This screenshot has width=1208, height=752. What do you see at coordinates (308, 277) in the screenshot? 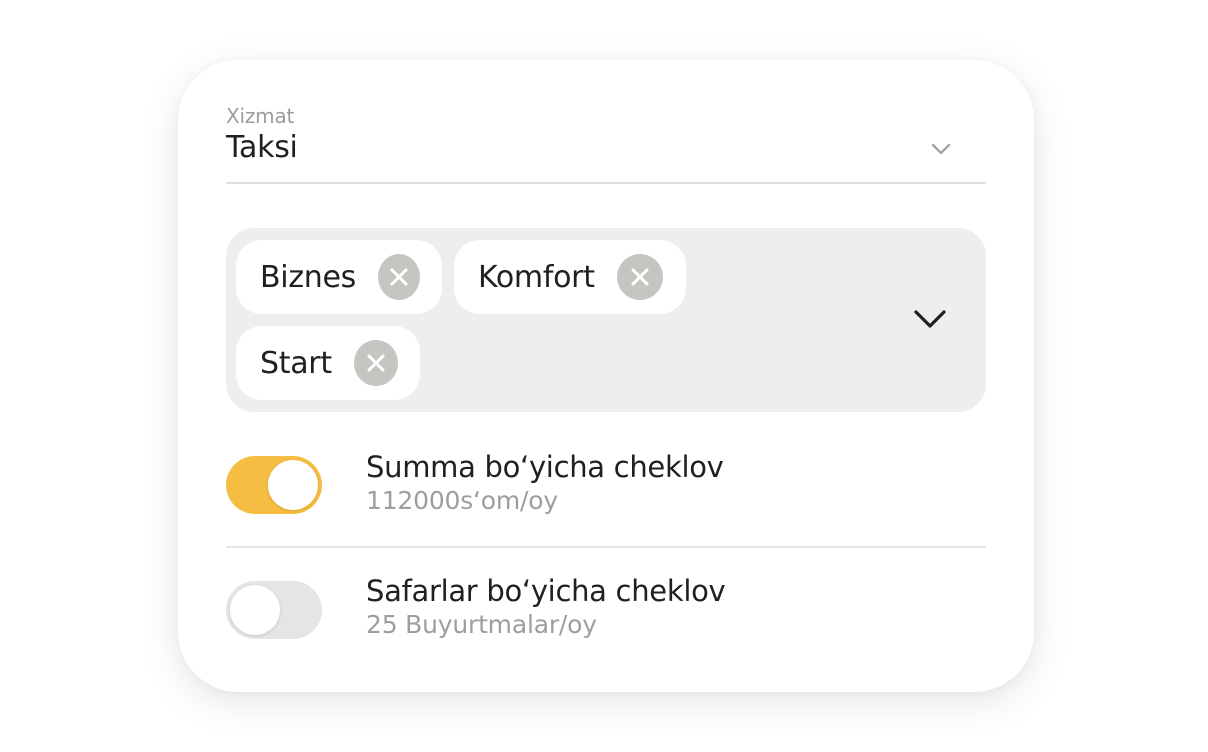
I see `tariff-chip-label: Biznes` at bounding box center [308, 277].